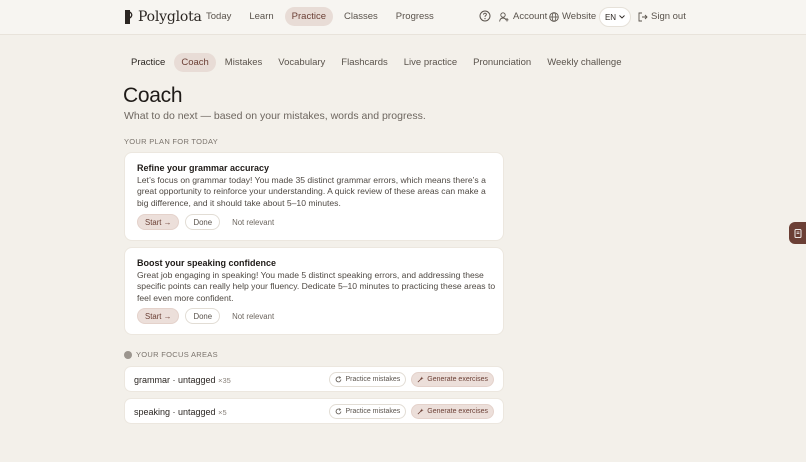 The height and width of the screenshot is (462, 806). I want to click on focus-row-name: speaking · untagged ×5, so click(180, 412).